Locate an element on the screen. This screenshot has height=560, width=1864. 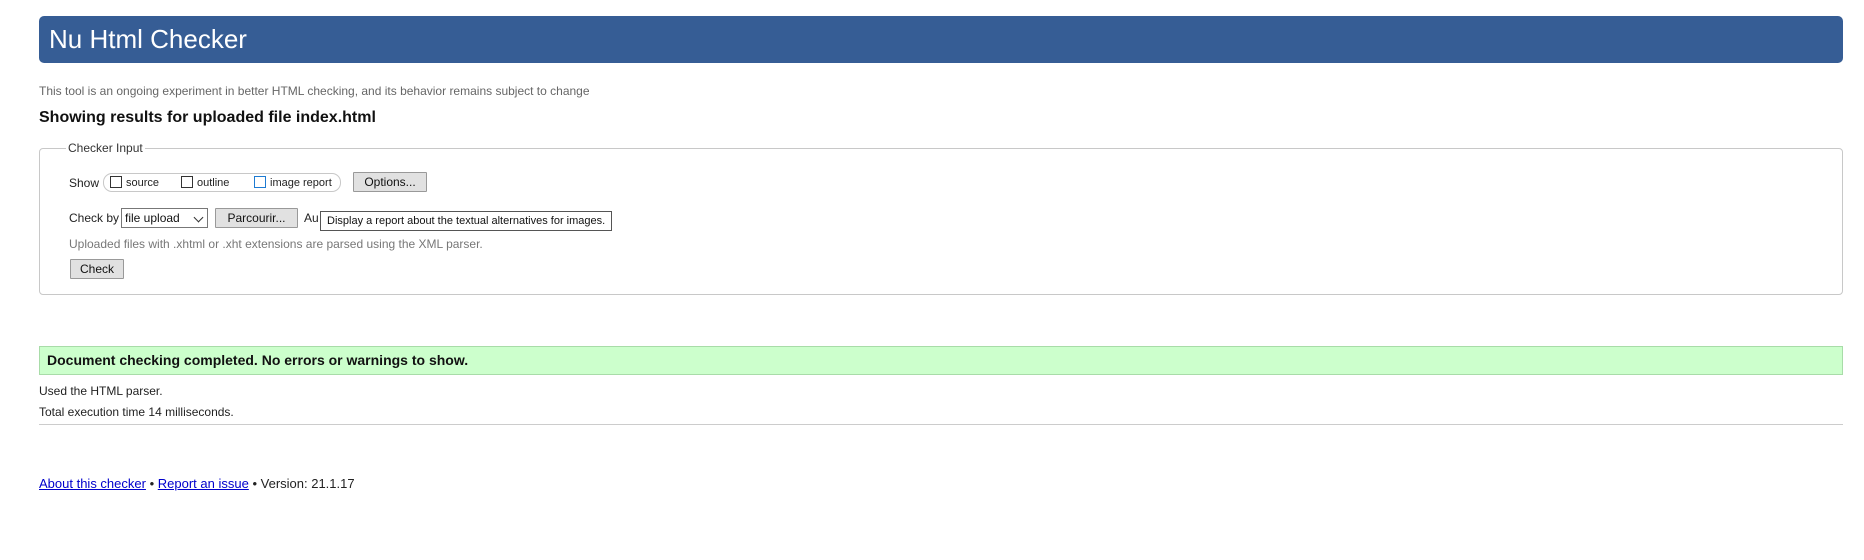
source-checkbox-label: source is located at coordinates (142, 183).